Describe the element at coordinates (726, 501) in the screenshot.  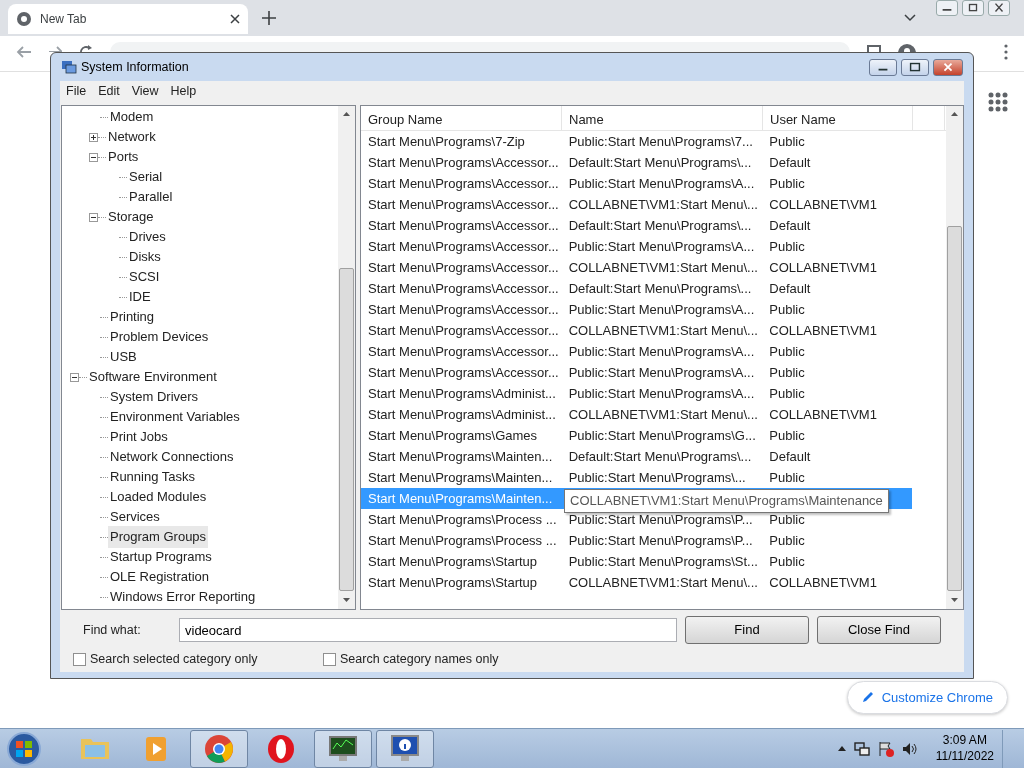
I see `tooltip: COLLABNET\VM1:Start Menu\Programs\Maintenance` at that location.